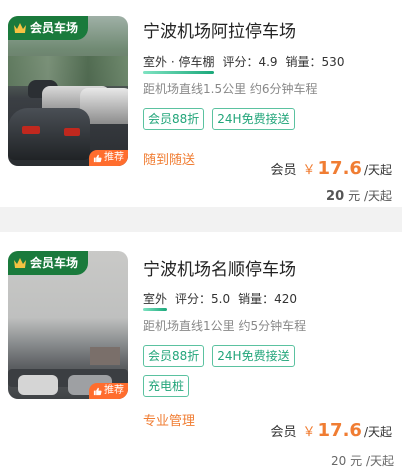  I want to click on parking-meta: 室外 · 停车棚 评分：4.9 销量：530, so click(244, 63).